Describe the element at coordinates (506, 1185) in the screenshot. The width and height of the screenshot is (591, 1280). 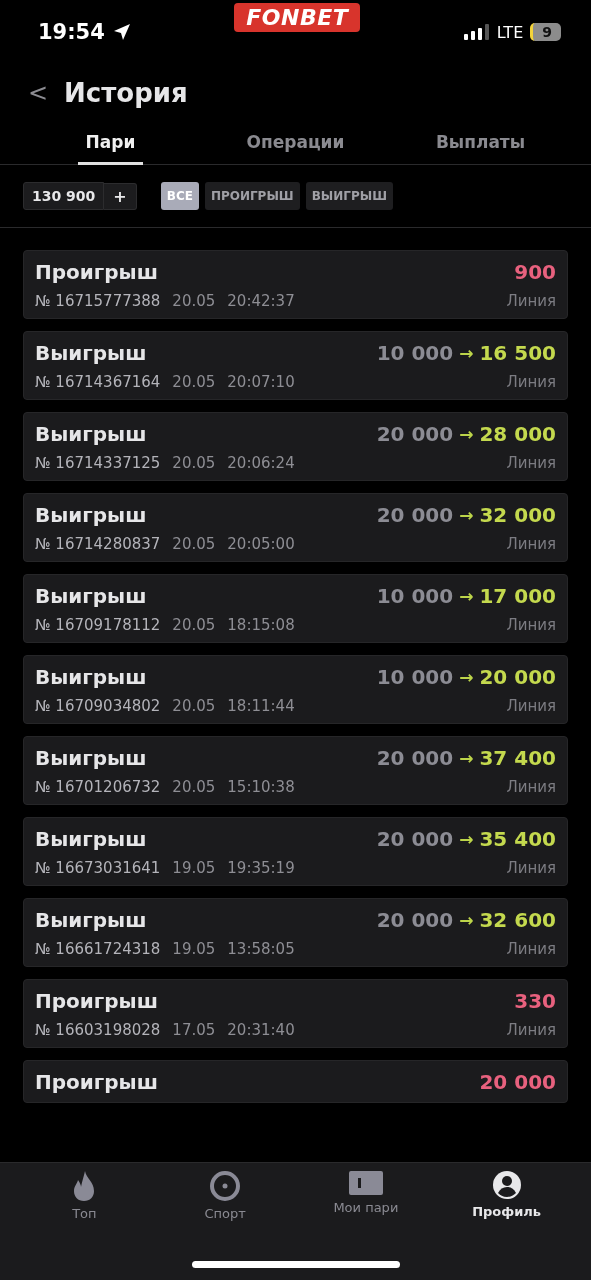
I see `profile-icon` at that location.